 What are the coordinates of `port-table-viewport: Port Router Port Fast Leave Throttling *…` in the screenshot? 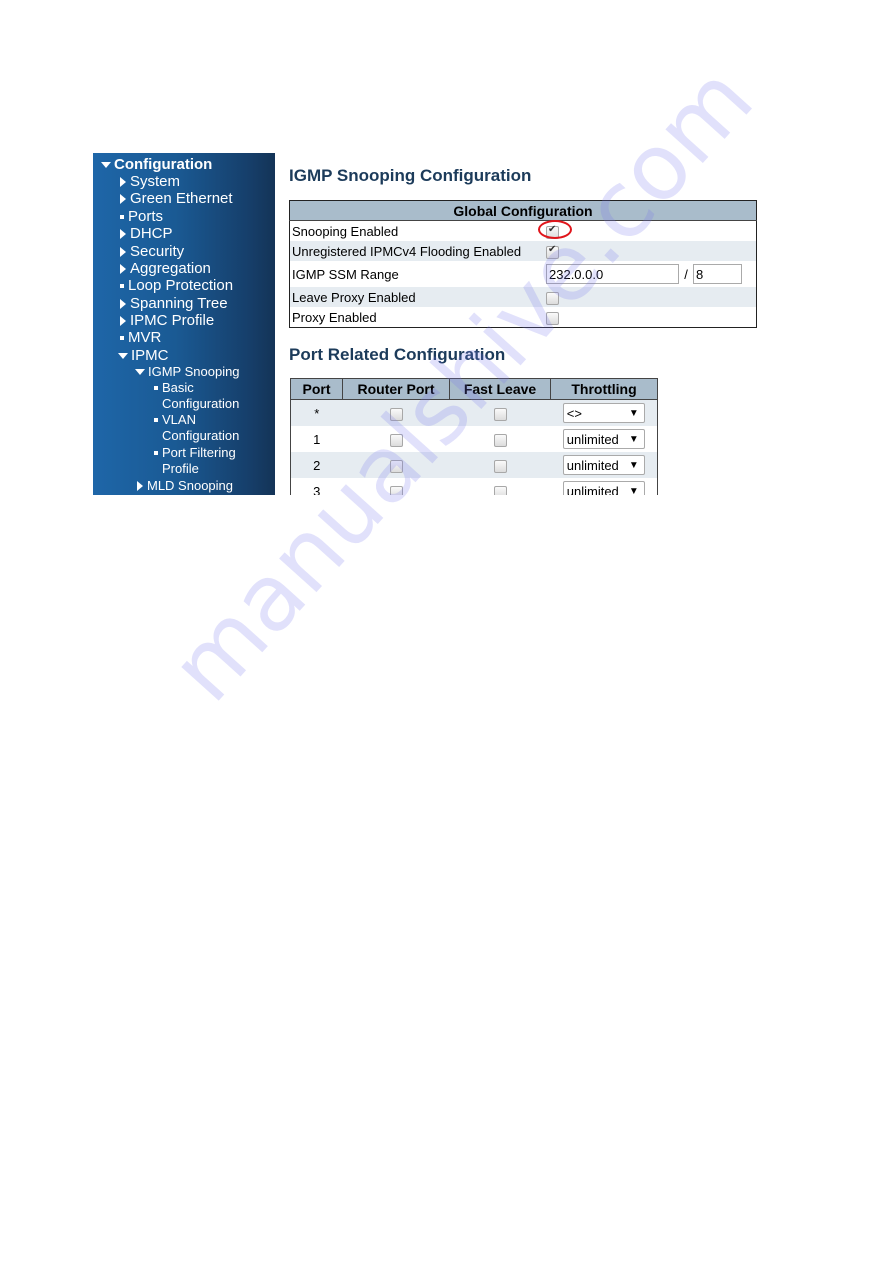 It's located at (475, 432).